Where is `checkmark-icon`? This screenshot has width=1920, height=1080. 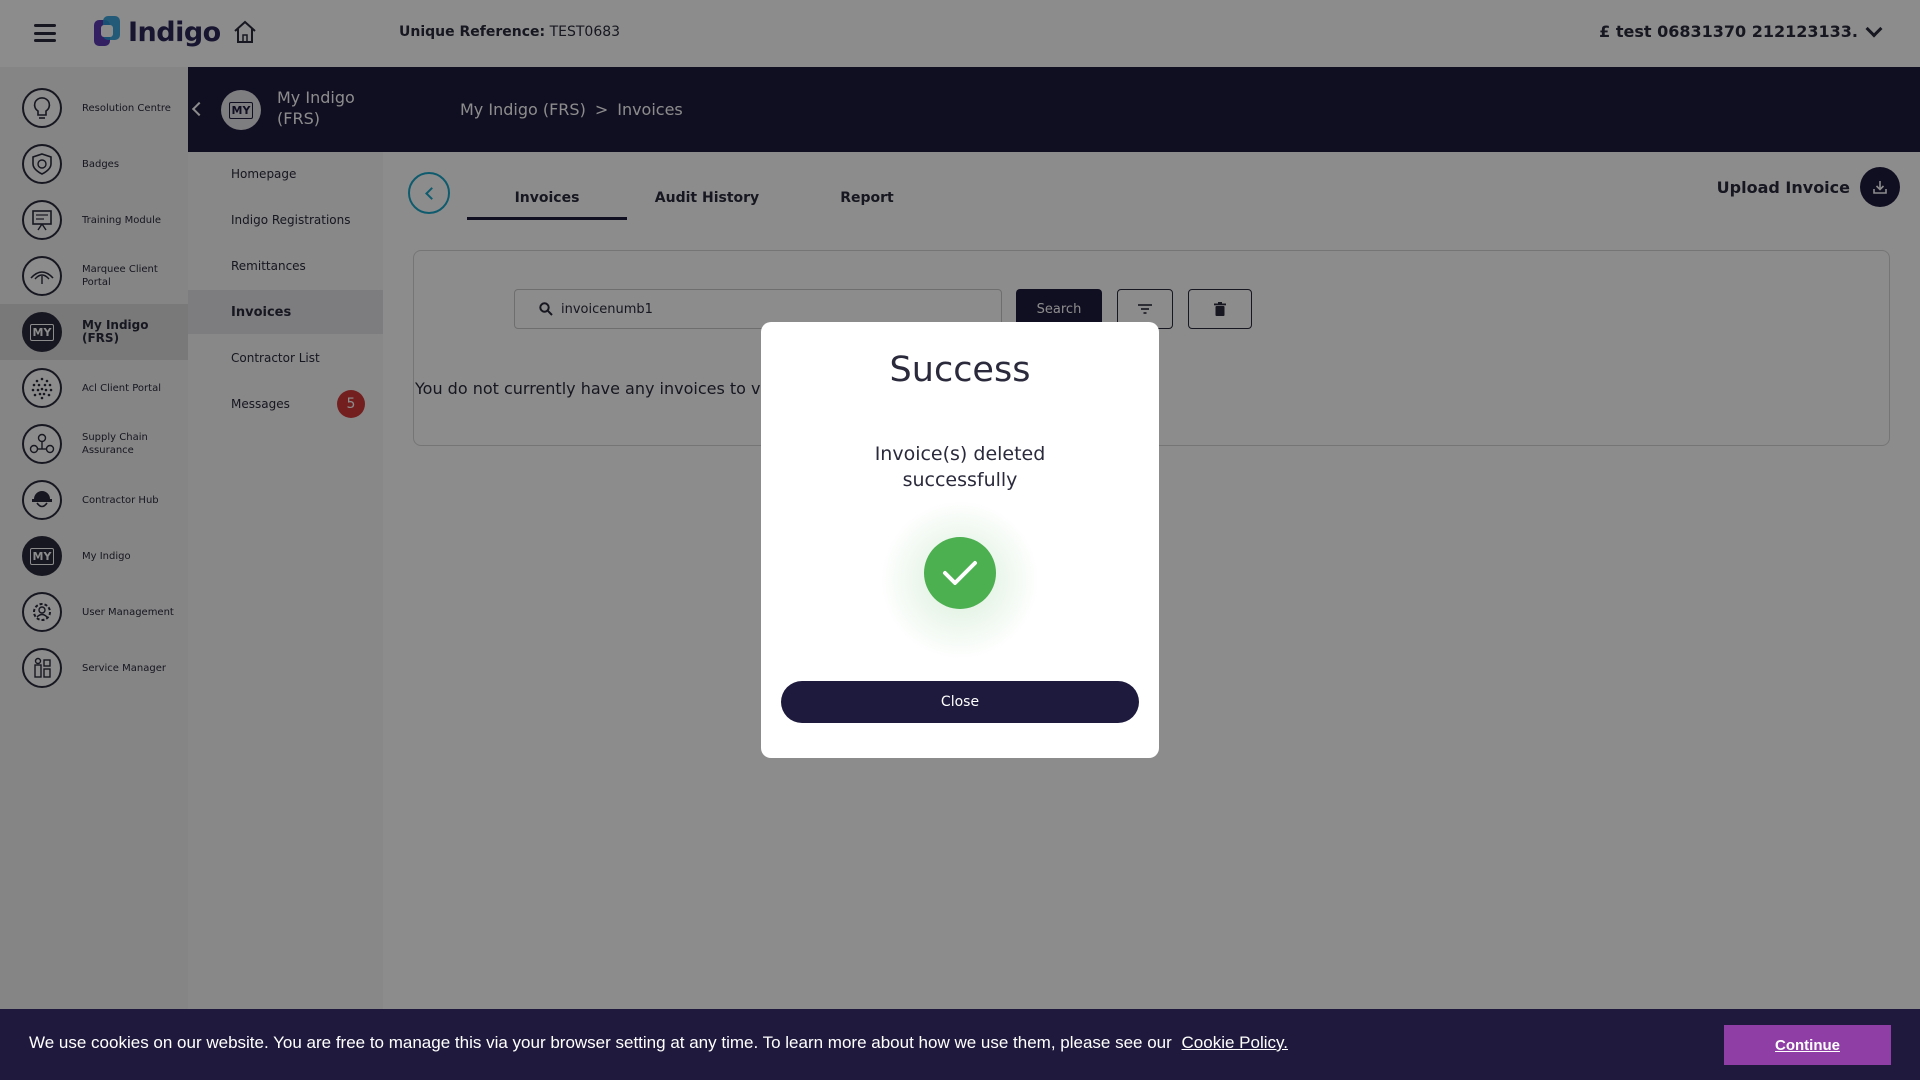
checkmark-icon is located at coordinates (960, 573).